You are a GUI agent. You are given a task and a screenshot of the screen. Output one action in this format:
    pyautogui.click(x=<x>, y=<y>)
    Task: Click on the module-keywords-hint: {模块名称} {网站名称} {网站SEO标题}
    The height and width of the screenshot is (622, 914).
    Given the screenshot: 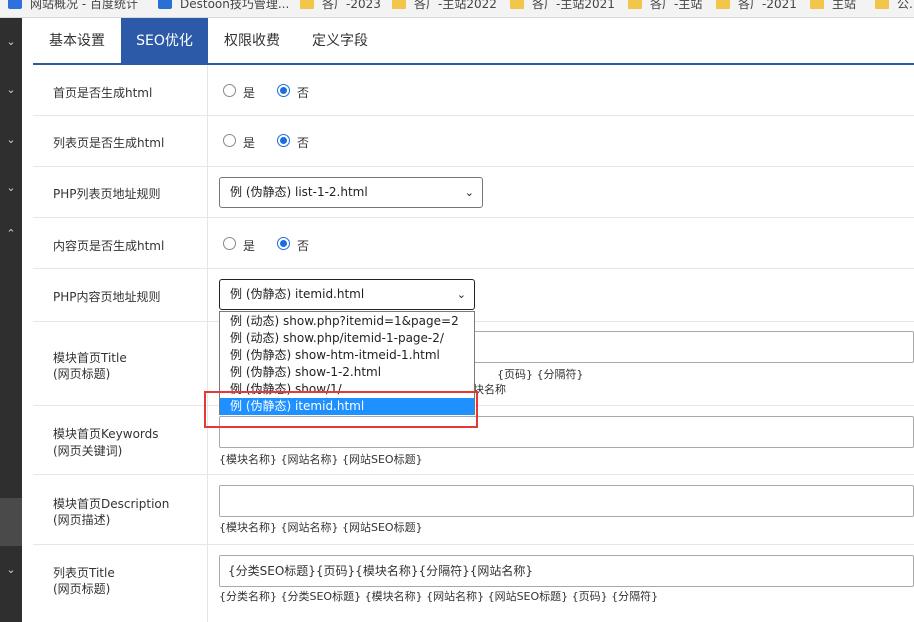 What is the action you would take?
    pyautogui.click(x=321, y=459)
    